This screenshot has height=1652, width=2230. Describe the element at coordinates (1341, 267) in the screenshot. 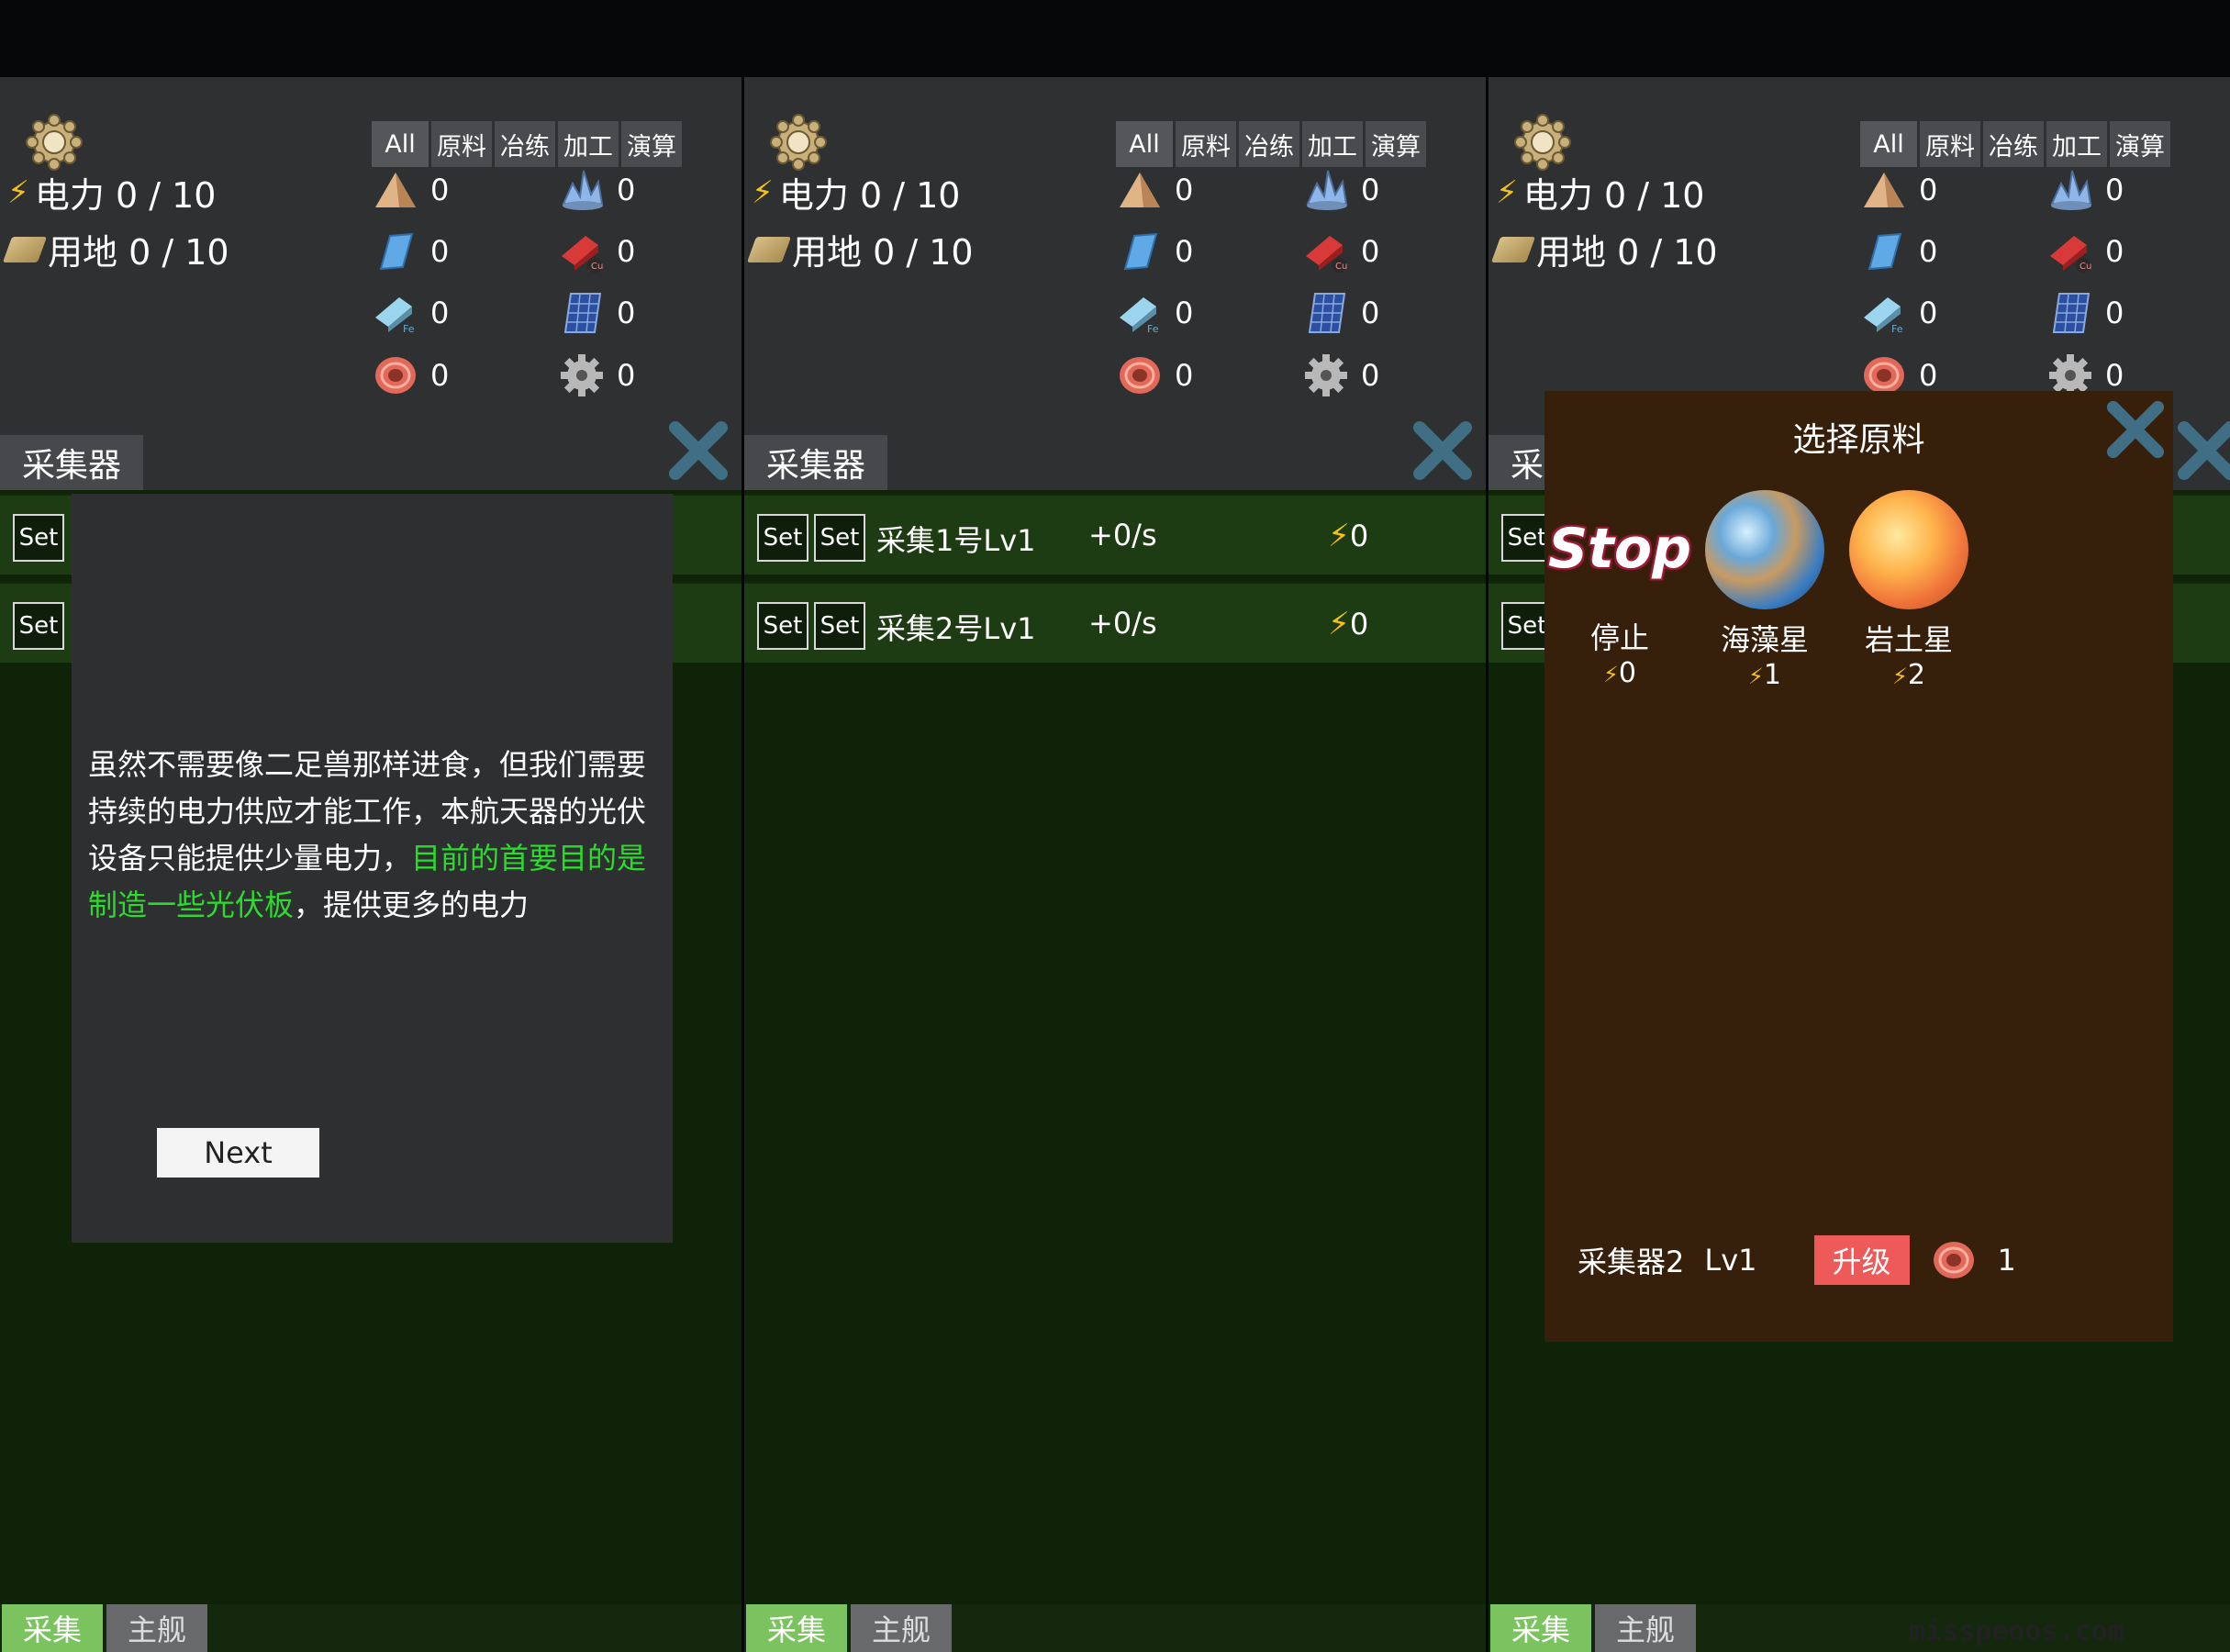

I see `svg-text: Cu` at that location.